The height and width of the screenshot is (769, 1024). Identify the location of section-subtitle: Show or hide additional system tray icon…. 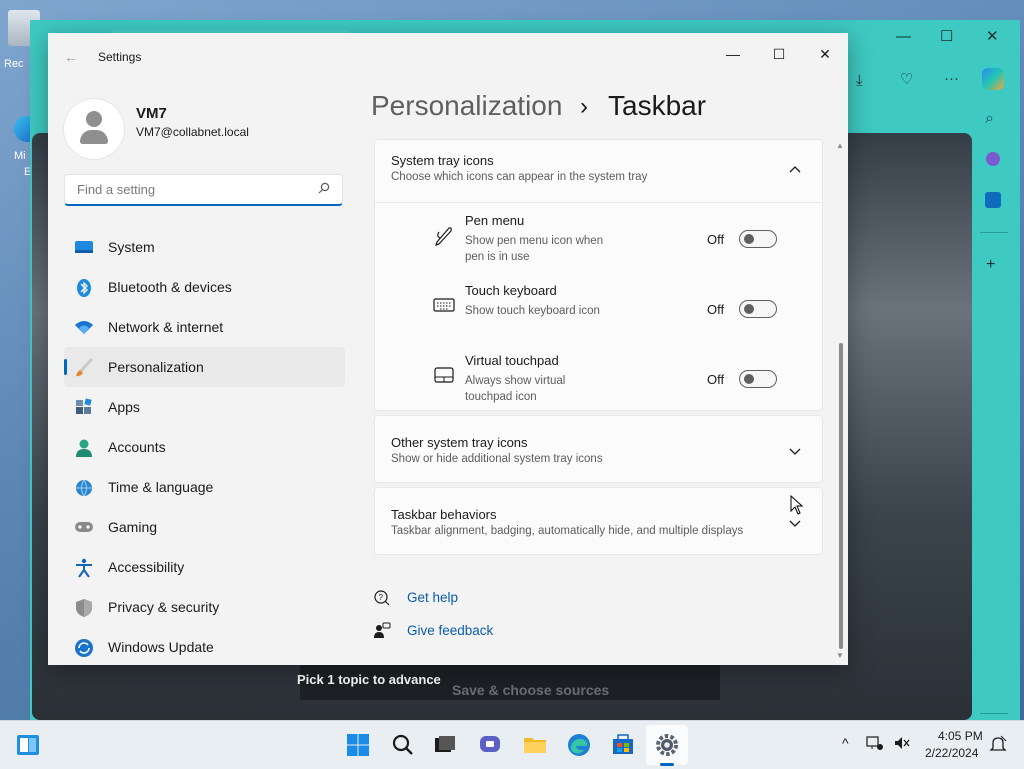
(497, 459).